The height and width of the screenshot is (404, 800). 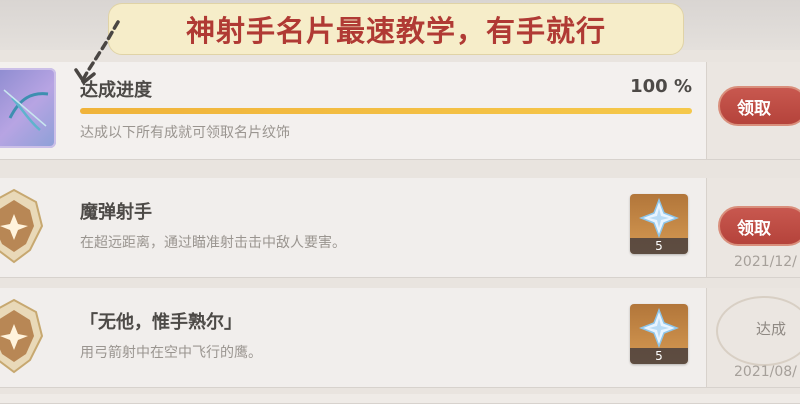 I want to click on progress-bar, so click(x=386, y=111).